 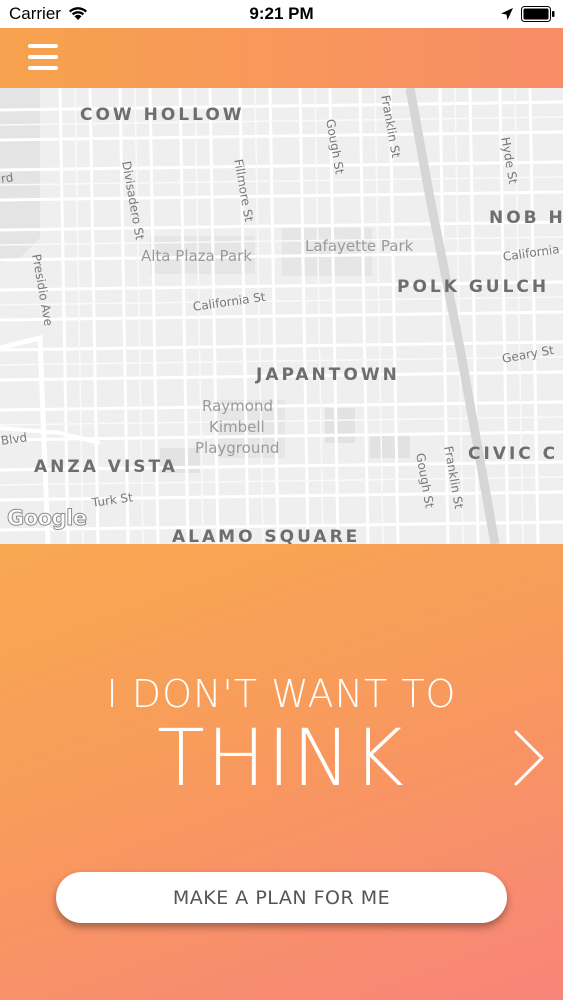 I want to click on district-label: POLK GULCH, so click(x=473, y=287).